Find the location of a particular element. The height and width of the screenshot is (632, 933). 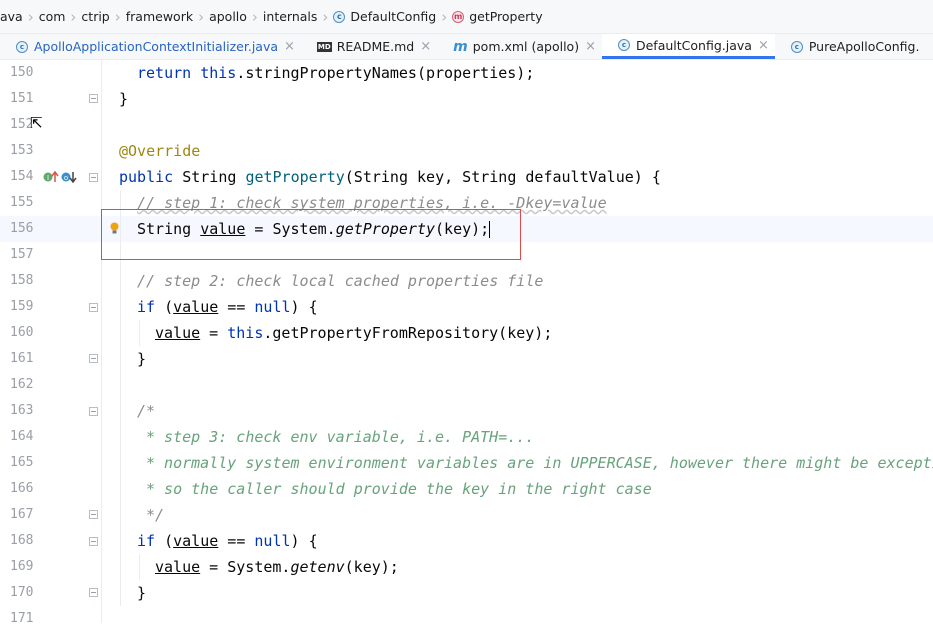

breadcrumb-label: ctrip is located at coordinates (95, 16).